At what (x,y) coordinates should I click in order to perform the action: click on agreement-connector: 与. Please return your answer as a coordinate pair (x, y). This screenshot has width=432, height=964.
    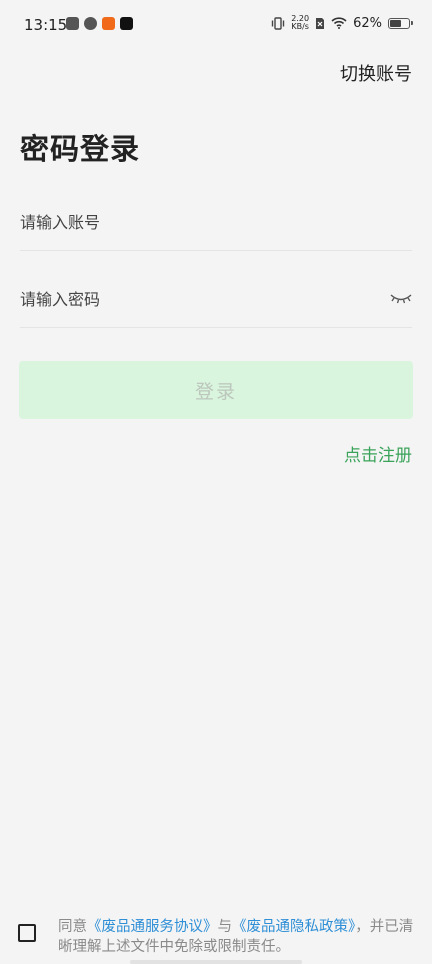
    Looking at the image, I should click on (225, 927).